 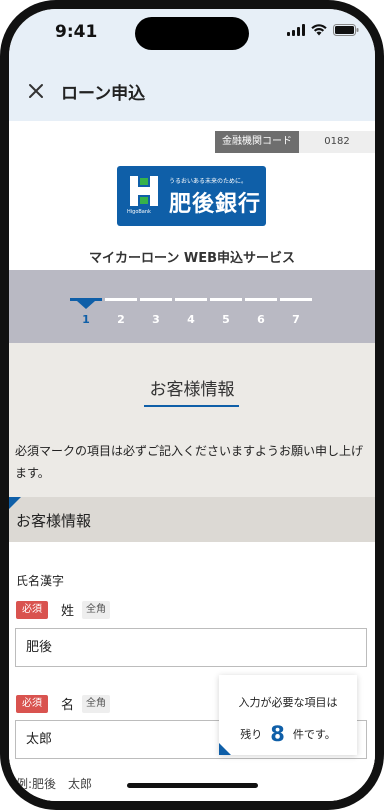 I want to click on last-name-label: 姓, so click(x=68, y=611).